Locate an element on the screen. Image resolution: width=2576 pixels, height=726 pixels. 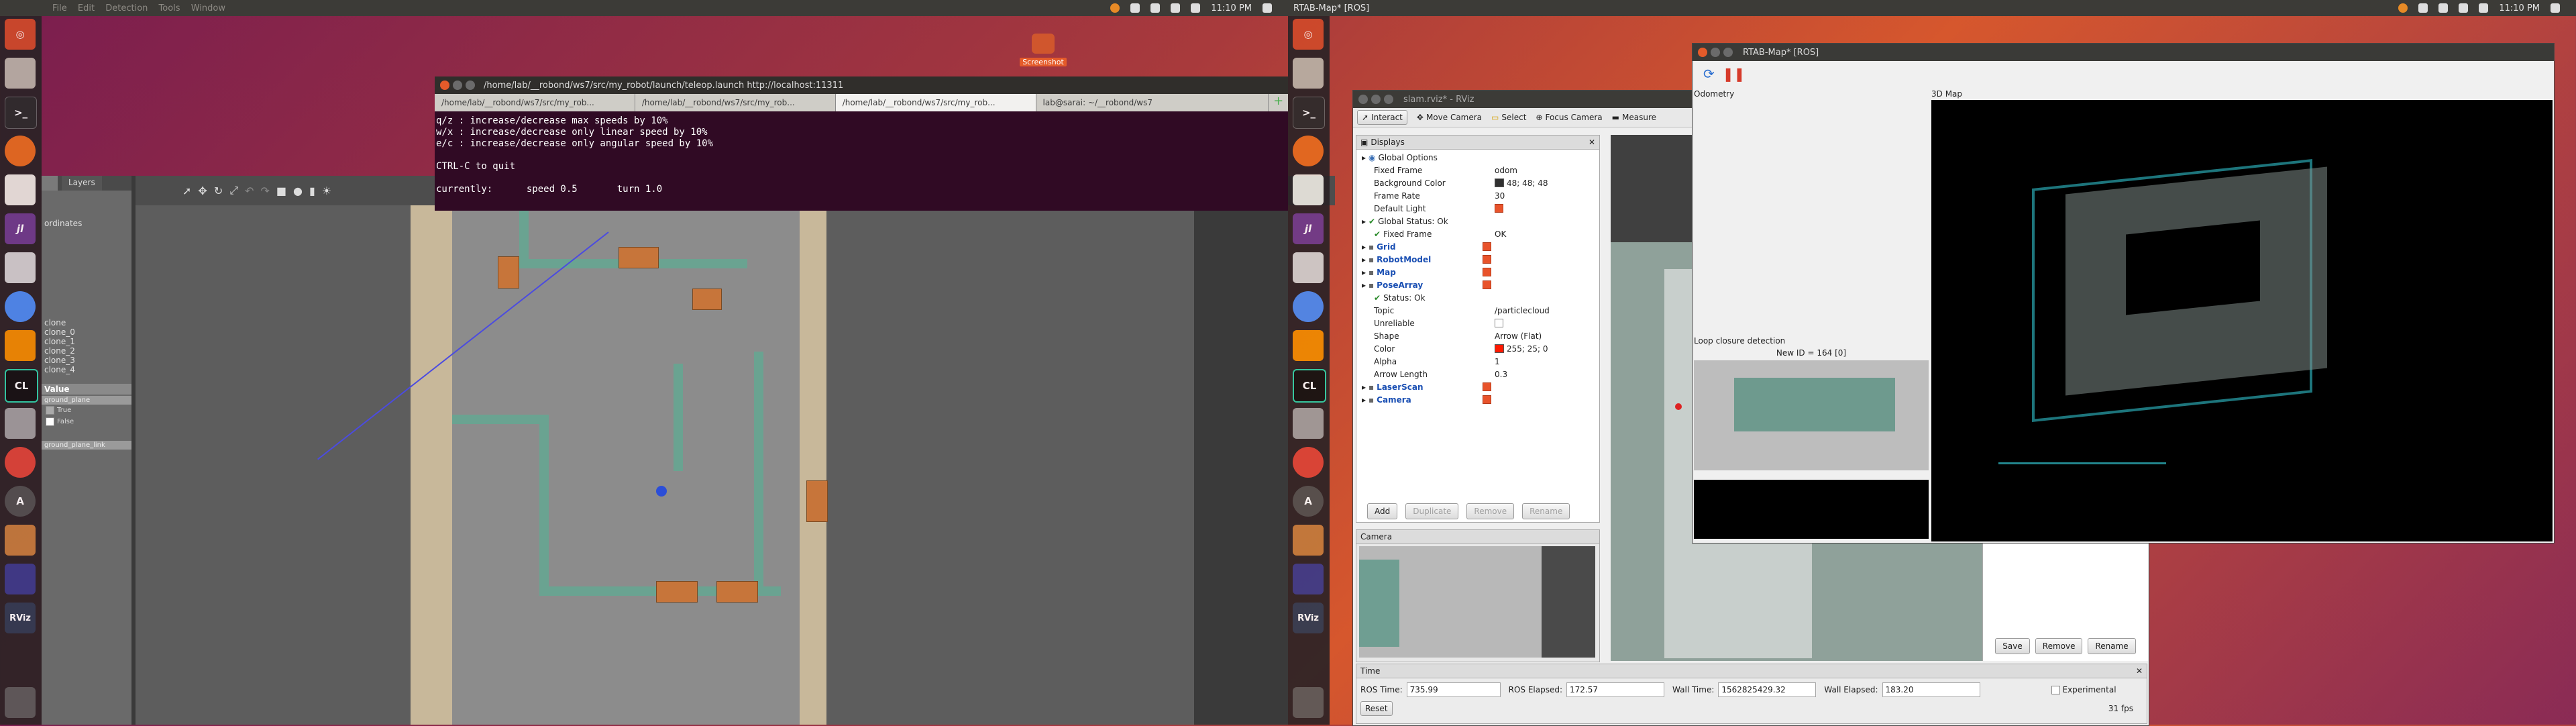
network-icon is located at coordinates (1135, 8).